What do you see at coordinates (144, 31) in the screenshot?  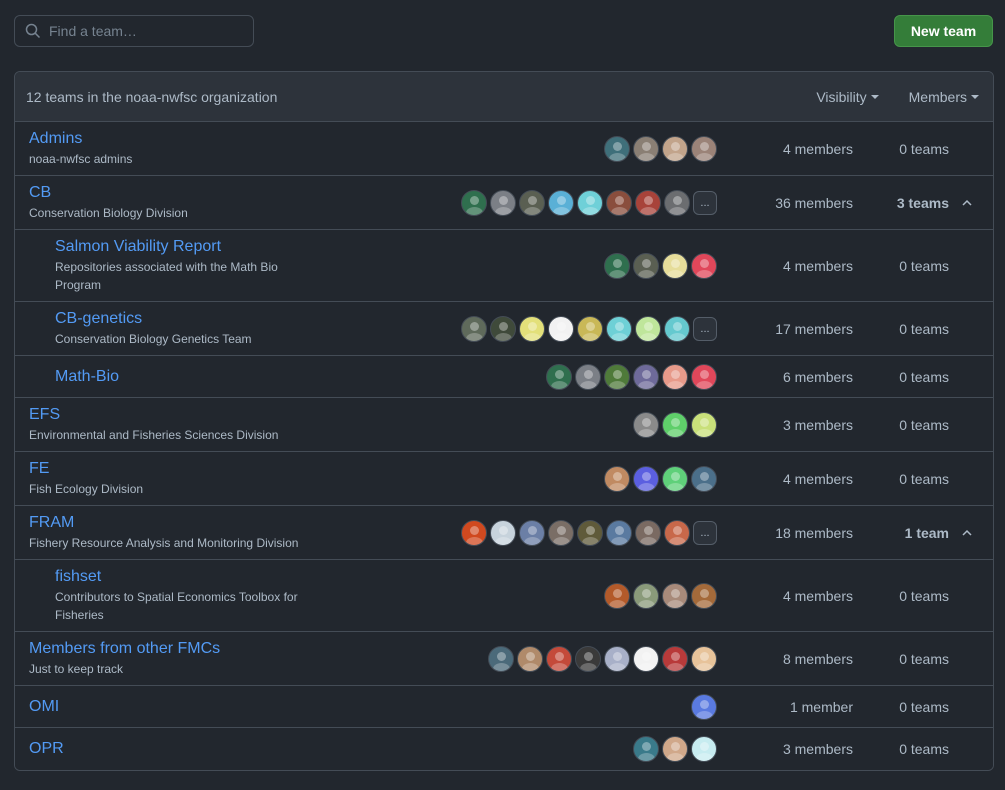 I see `search-input` at bounding box center [144, 31].